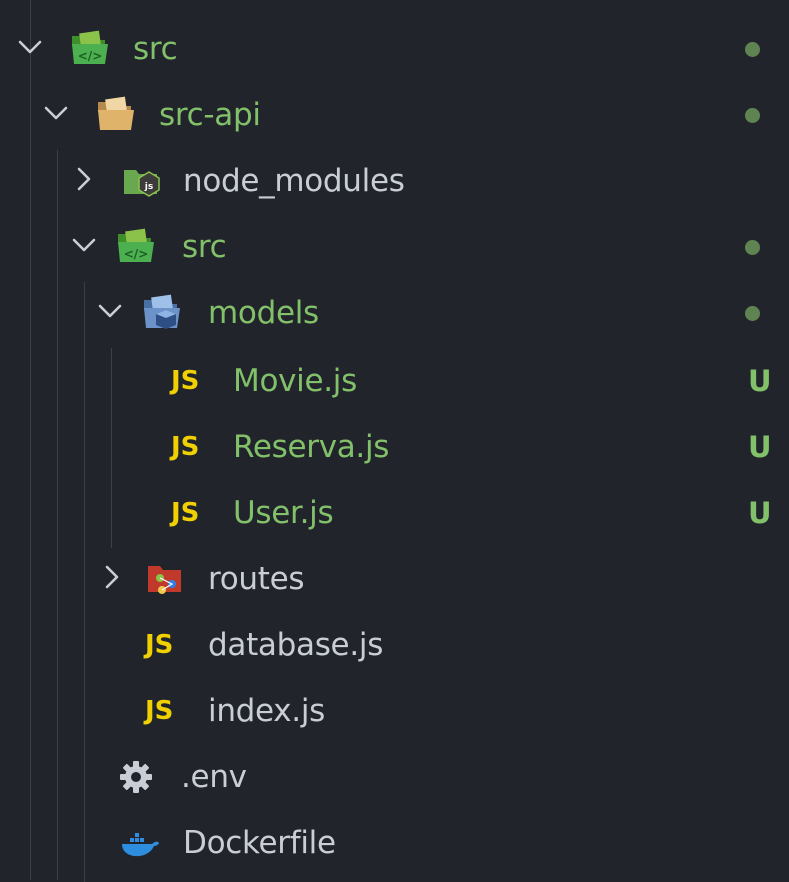  What do you see at coordinates (263, 313) in the screenshot?
I see `tree-item-label: models` at bounding box center [263, 313].